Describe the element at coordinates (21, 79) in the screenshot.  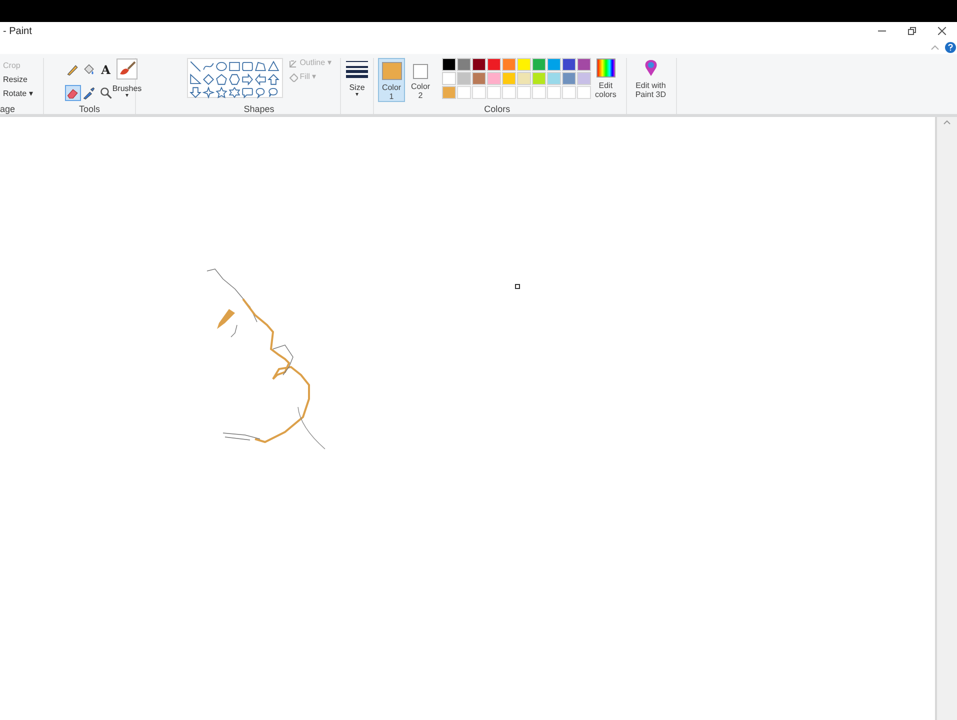
I see `image-command: Resize` at that location.